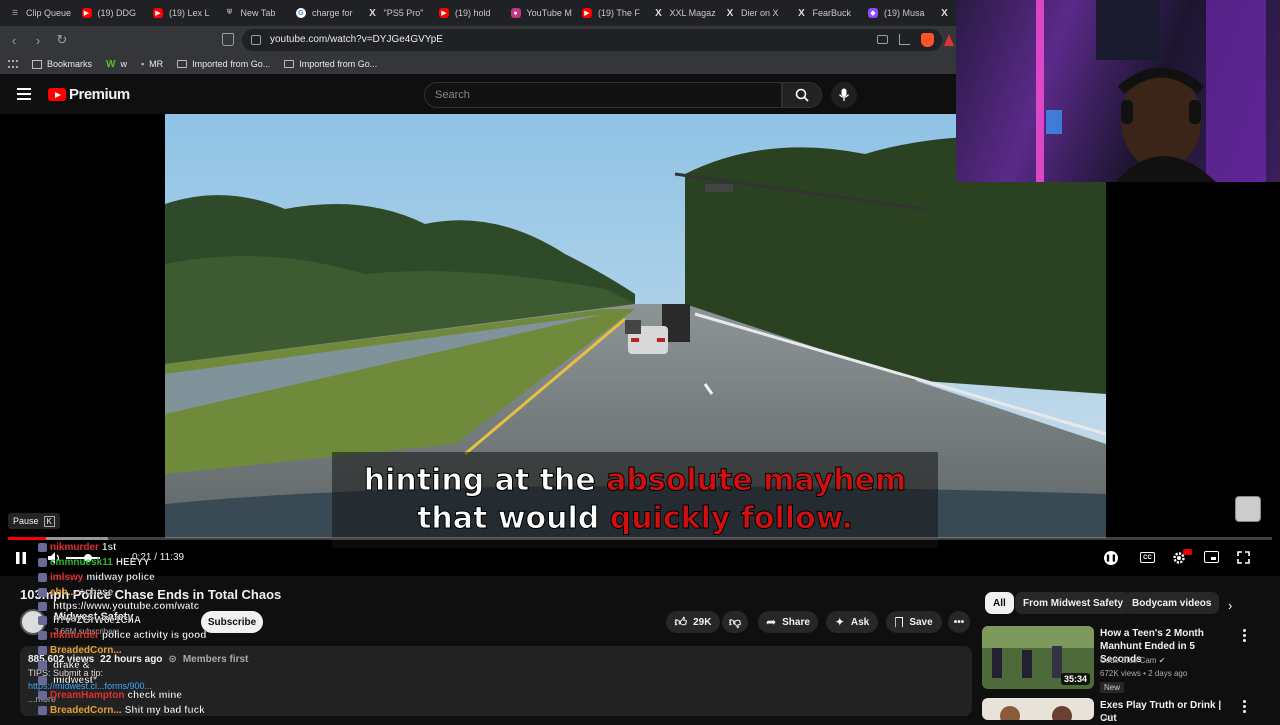 The width and height of the screenshot is (1280, 725). Describe the element at coordinates (120, 577) in the screenshot. I see `chat-text: midway police` at that location.